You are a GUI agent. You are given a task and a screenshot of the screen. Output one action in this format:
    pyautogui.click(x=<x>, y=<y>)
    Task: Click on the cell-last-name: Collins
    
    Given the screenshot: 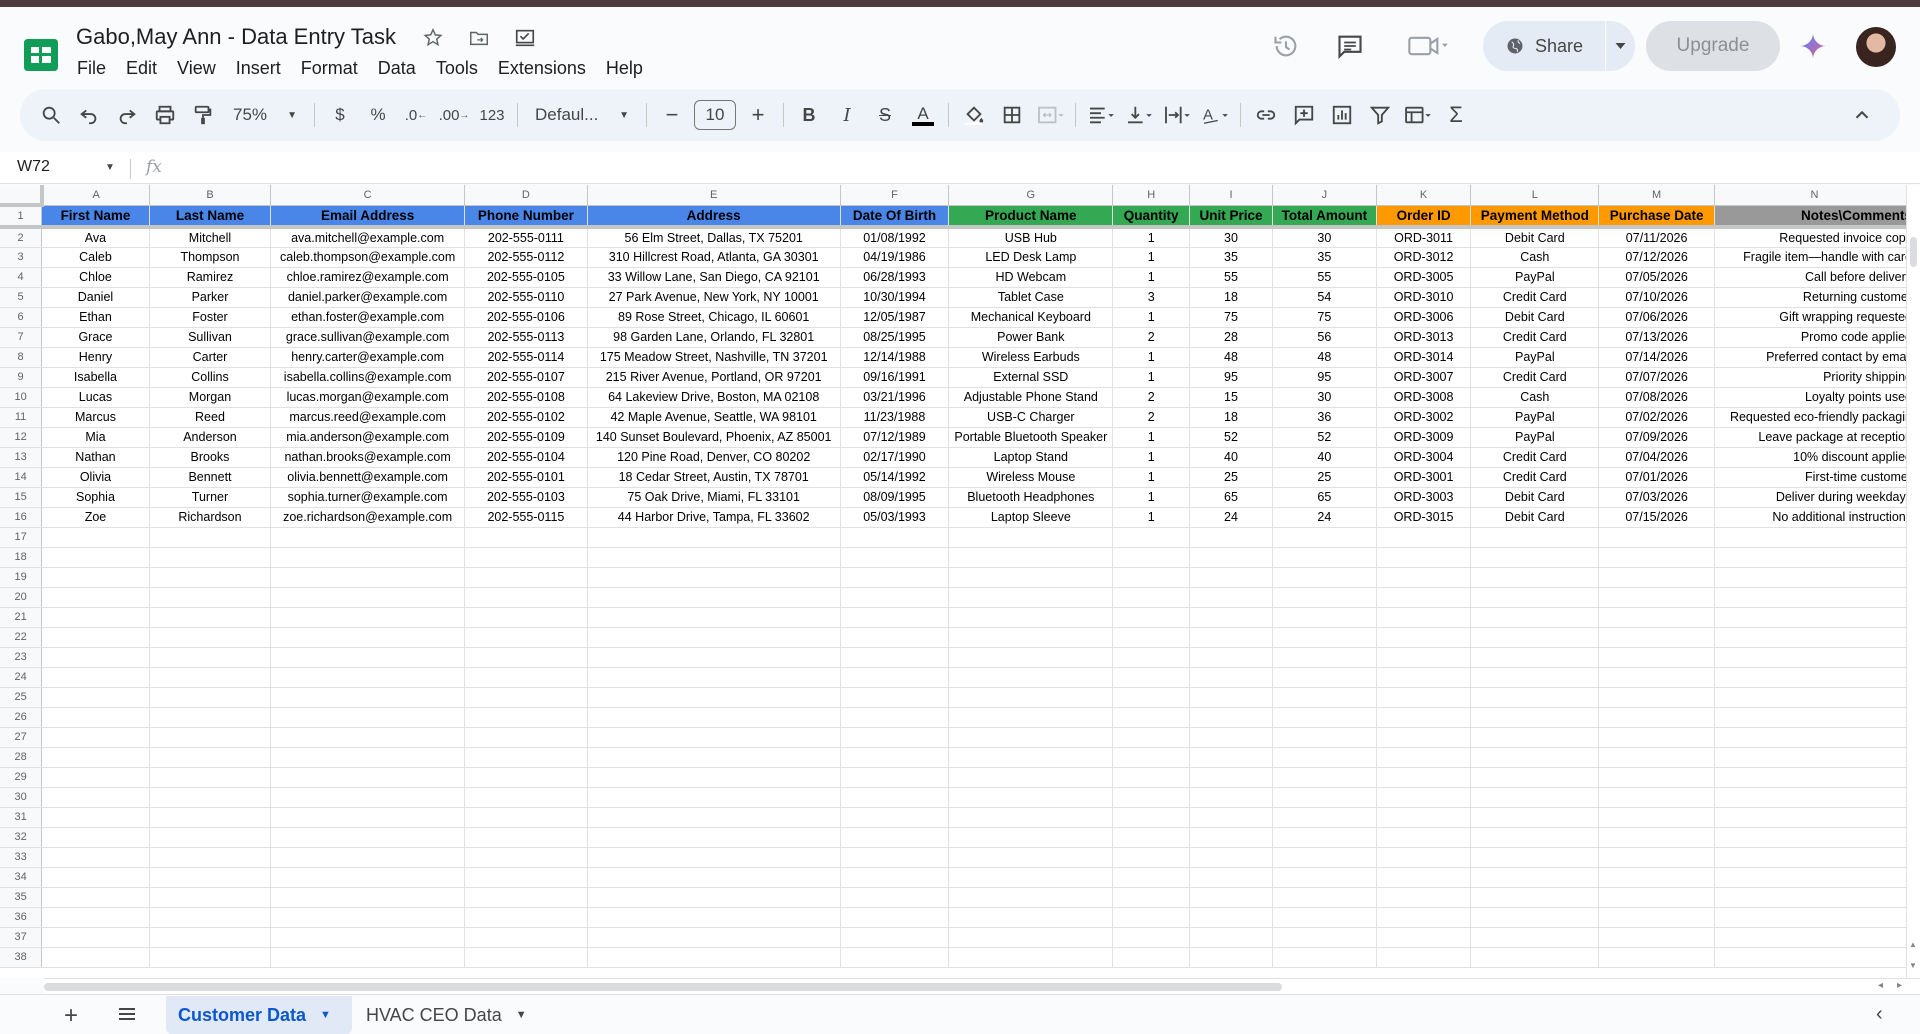 What is the action you would take?
    pyautogui.click(x=210, y=377)
    